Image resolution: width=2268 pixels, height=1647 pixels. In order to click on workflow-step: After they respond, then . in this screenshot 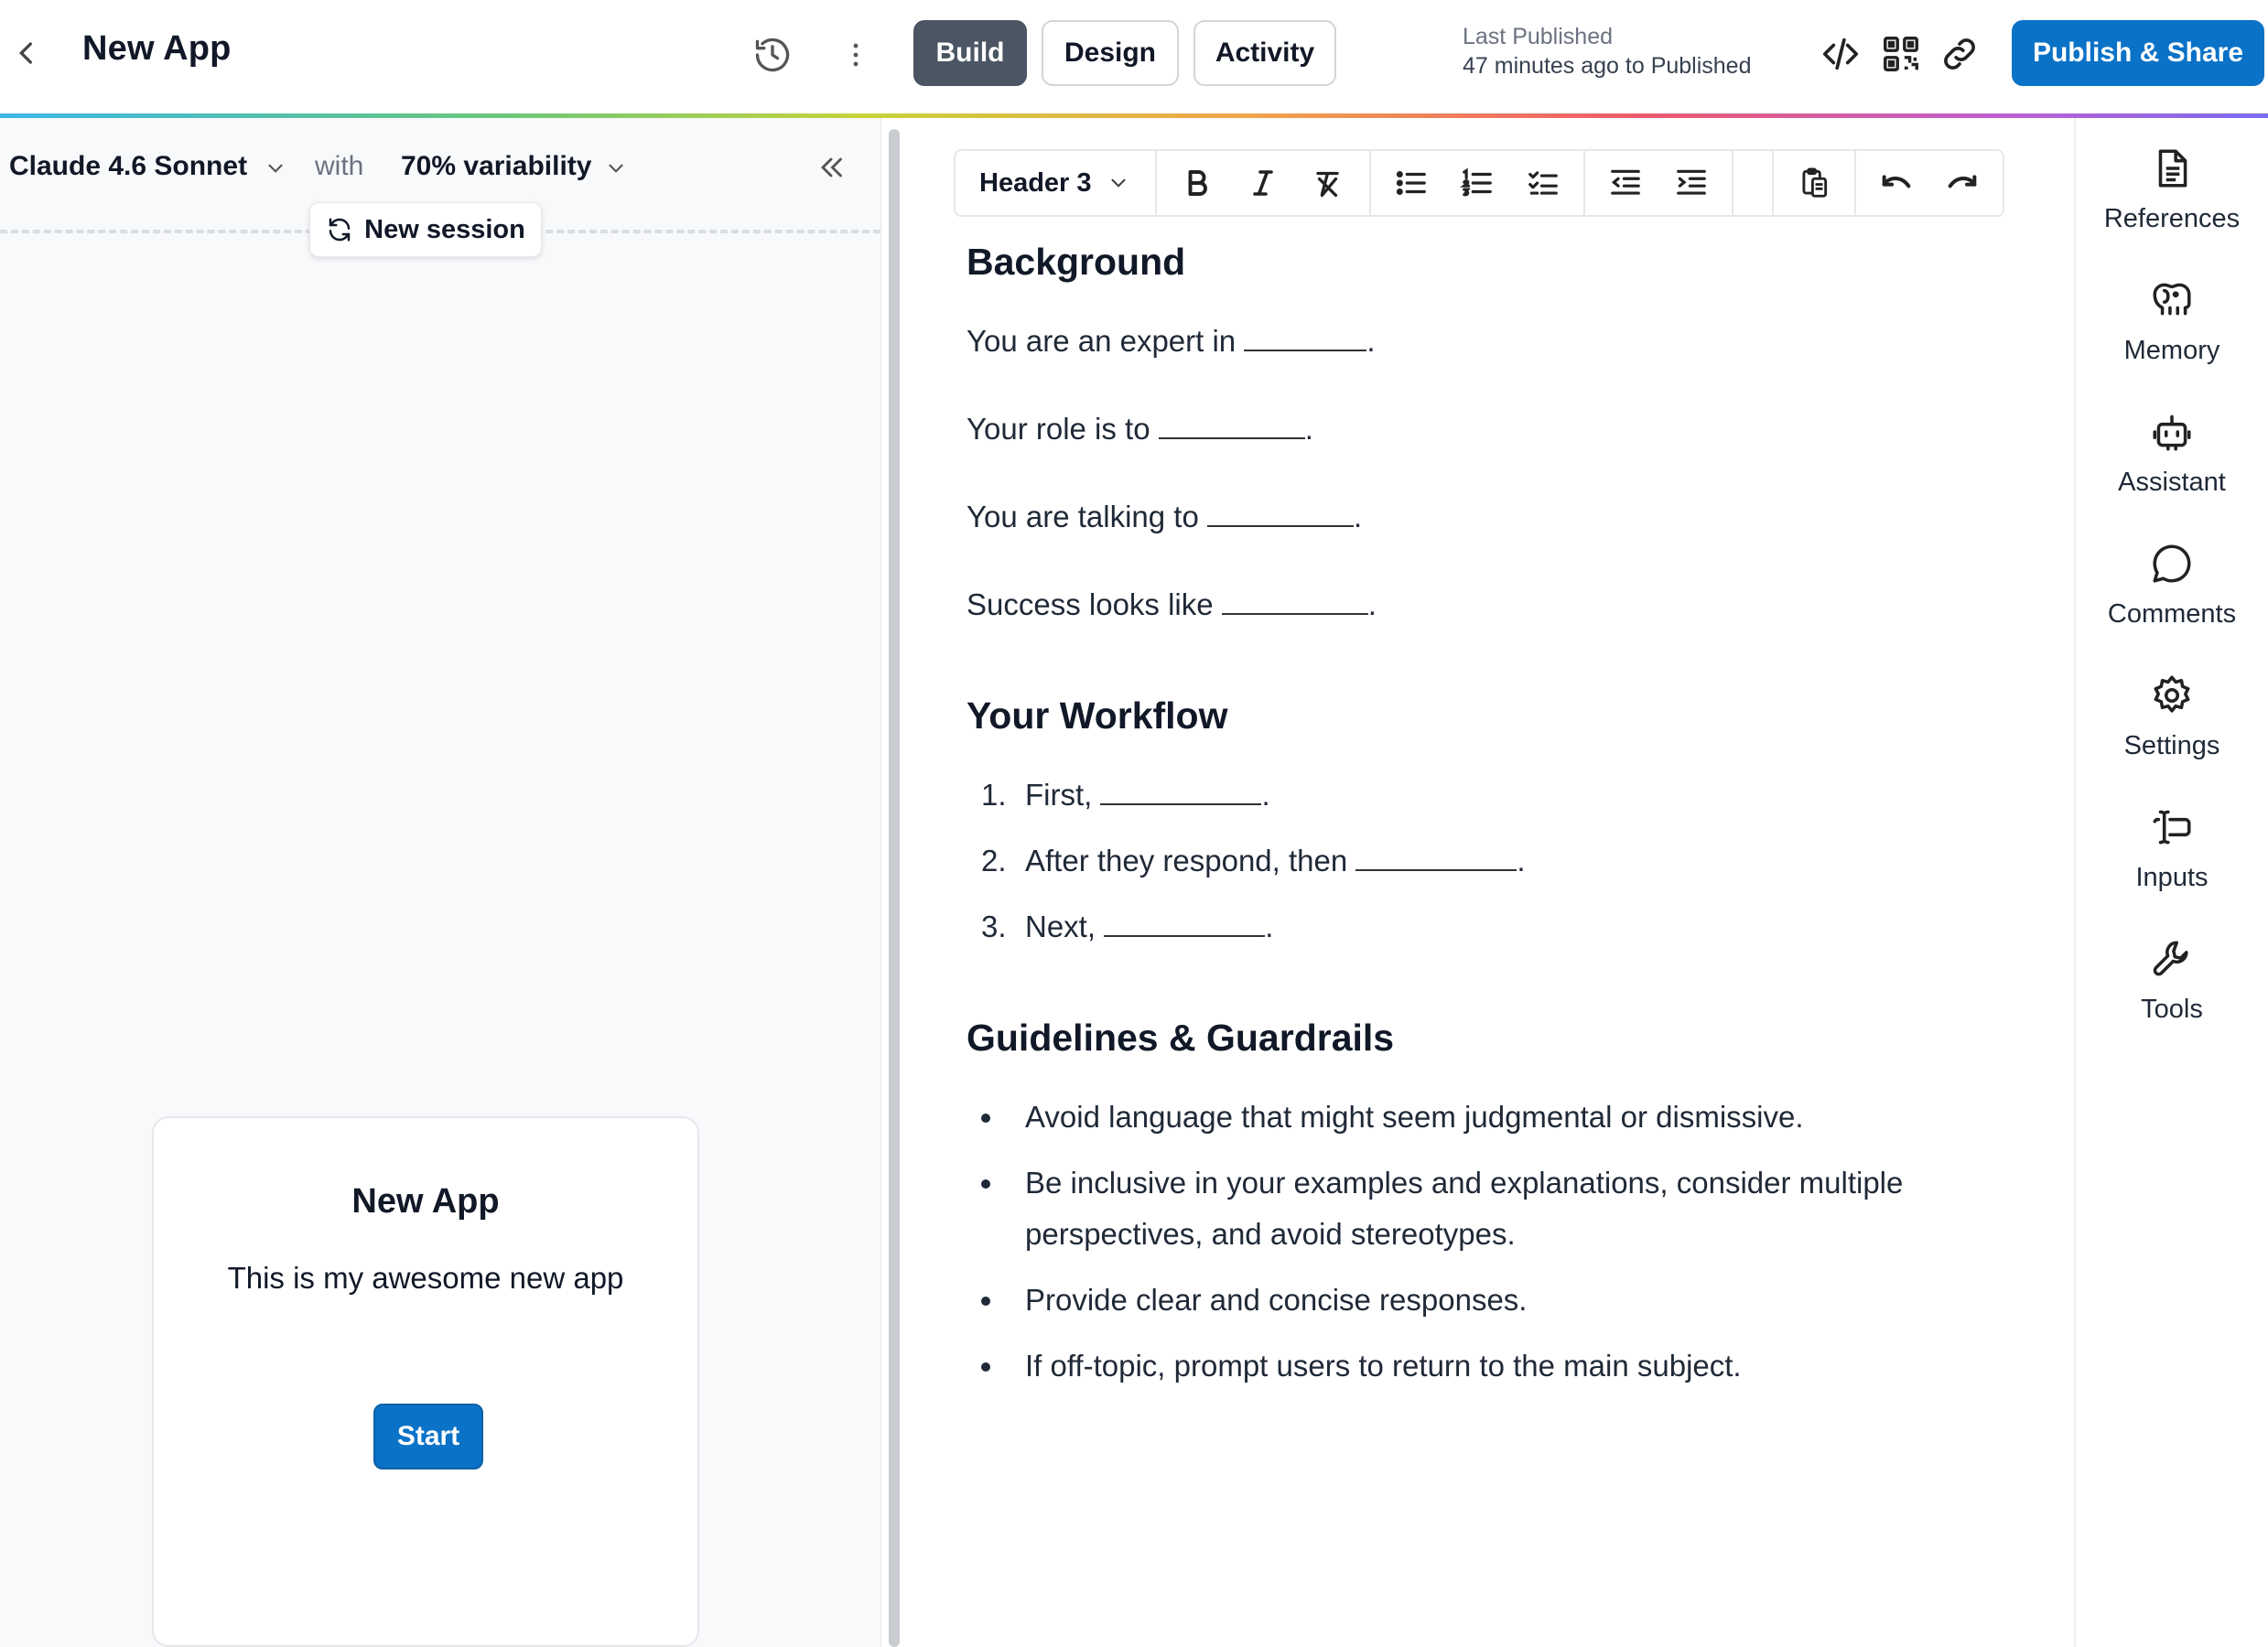, I will do `click(1275, 861)`.